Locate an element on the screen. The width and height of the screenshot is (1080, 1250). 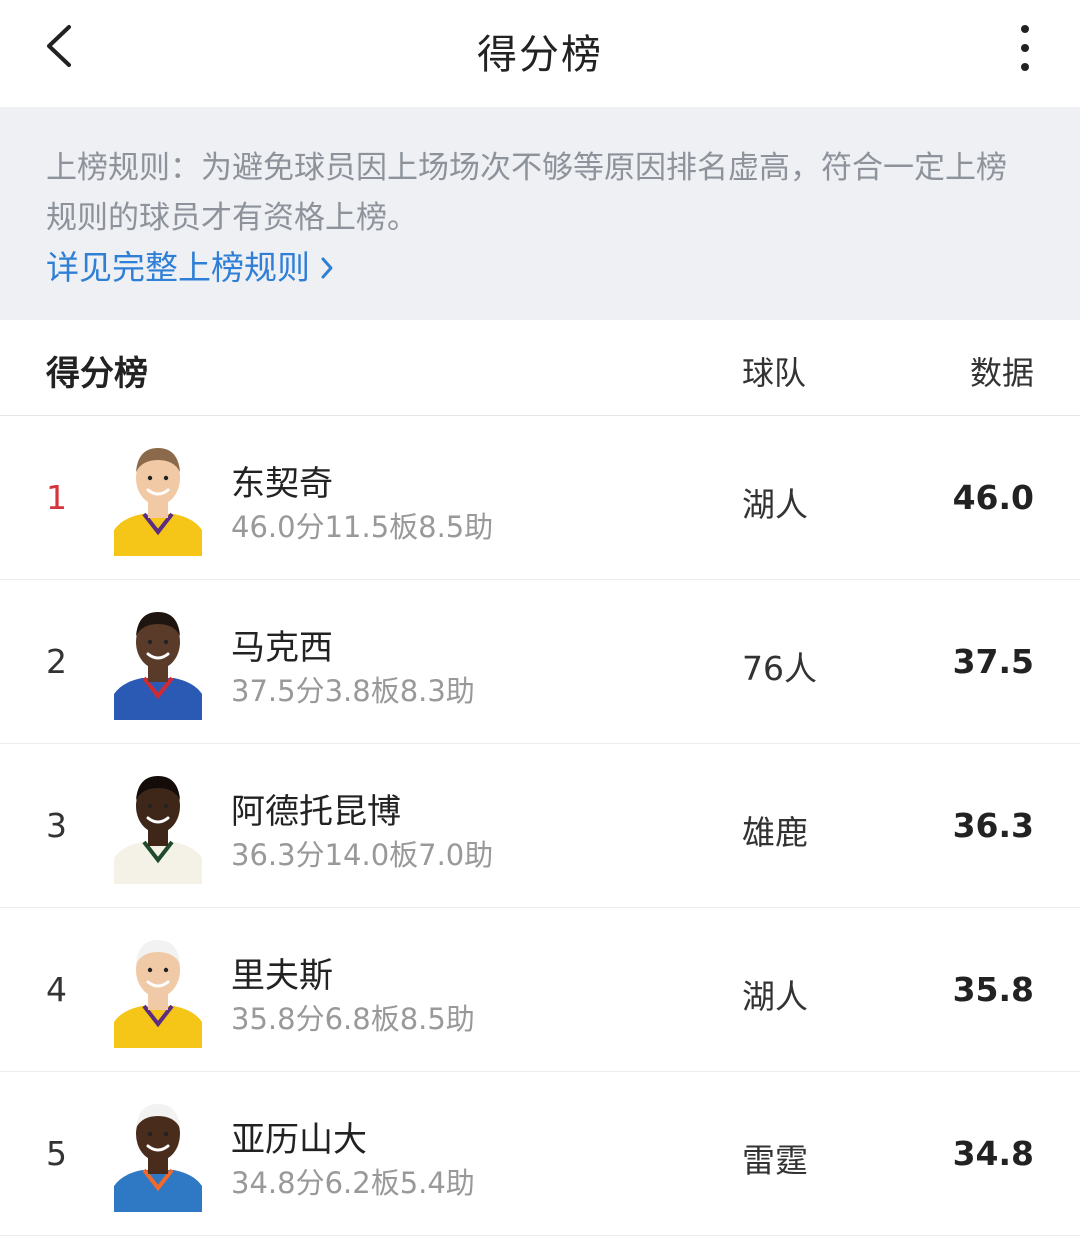
player-stat-line: 36.3分14.0板7.0助 is located at coordinates (362, 855).